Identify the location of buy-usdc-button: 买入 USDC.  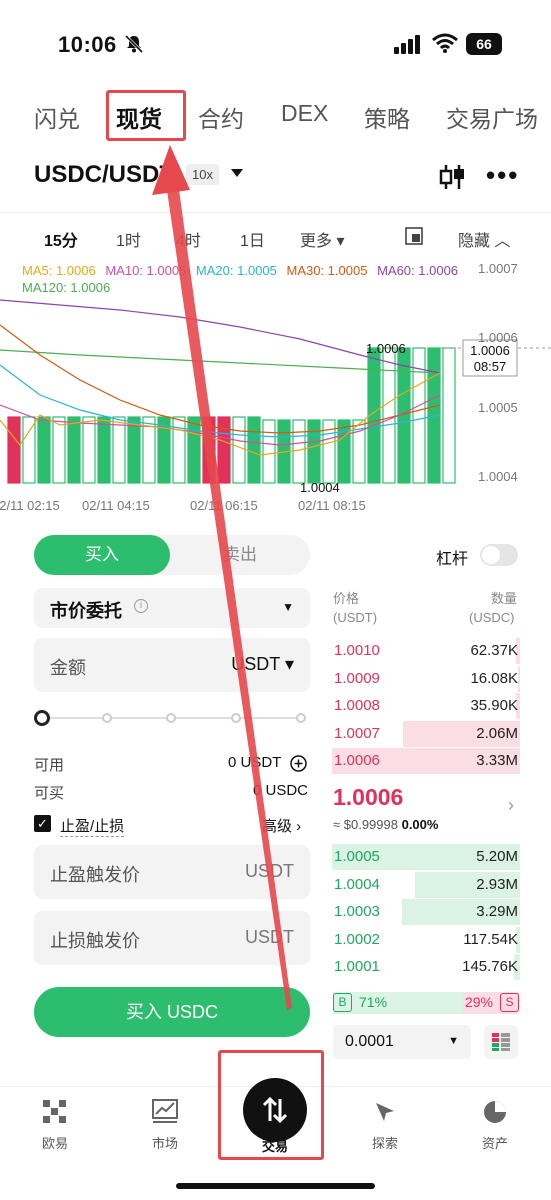
(172, 1012).